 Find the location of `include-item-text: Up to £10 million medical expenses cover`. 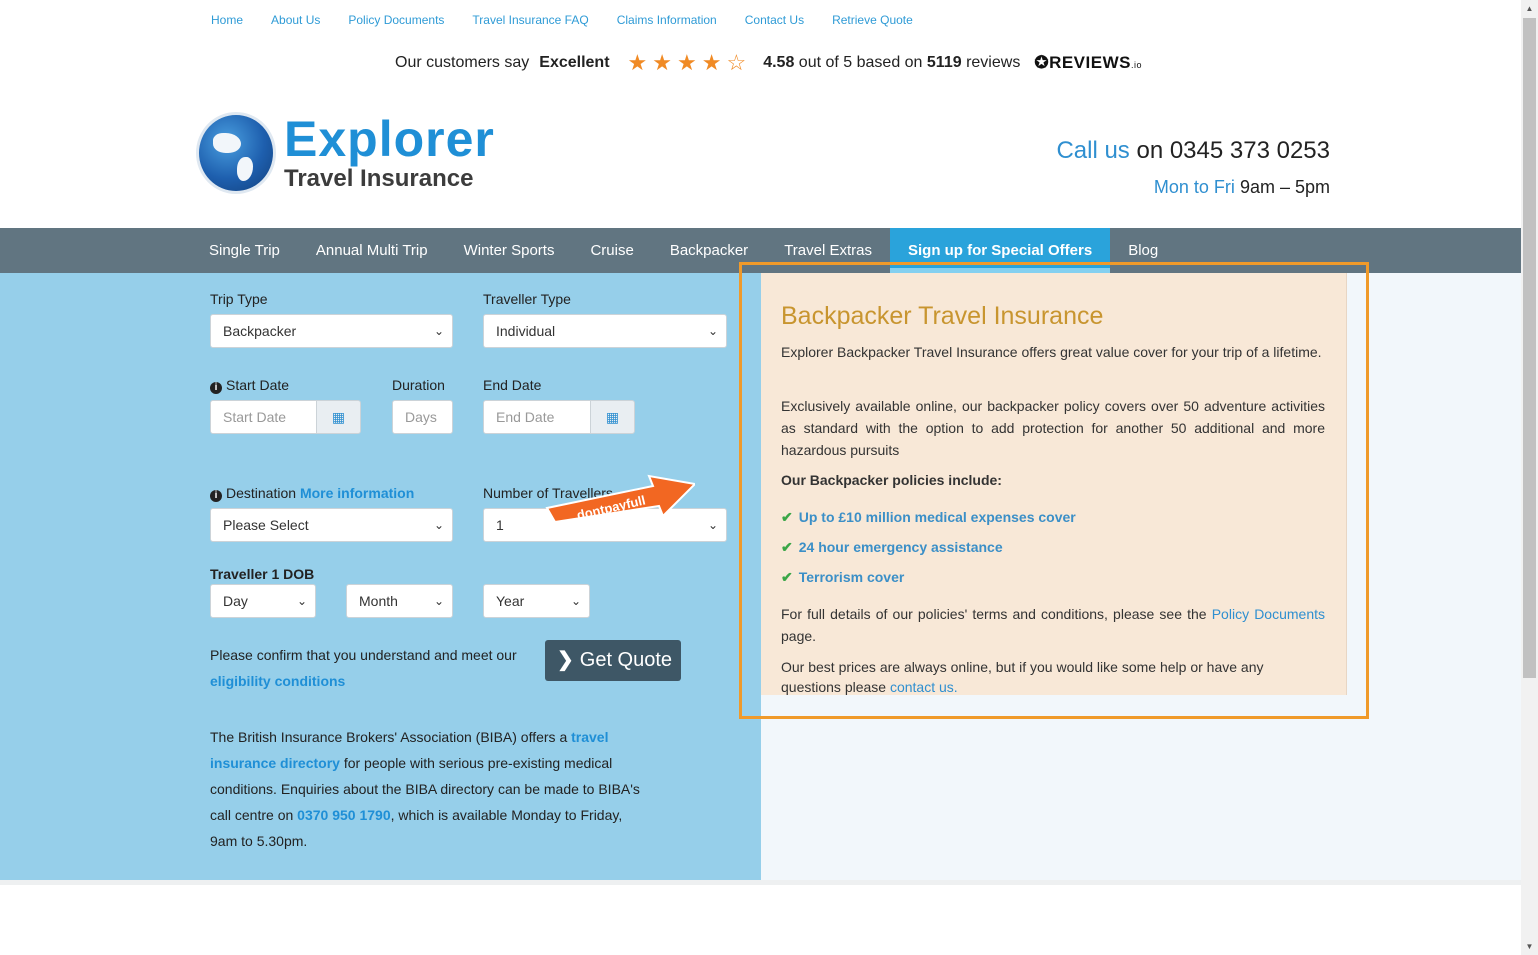

include-item-text: Up to £10 million medical expenses cover is located at coordinates (937, 517).